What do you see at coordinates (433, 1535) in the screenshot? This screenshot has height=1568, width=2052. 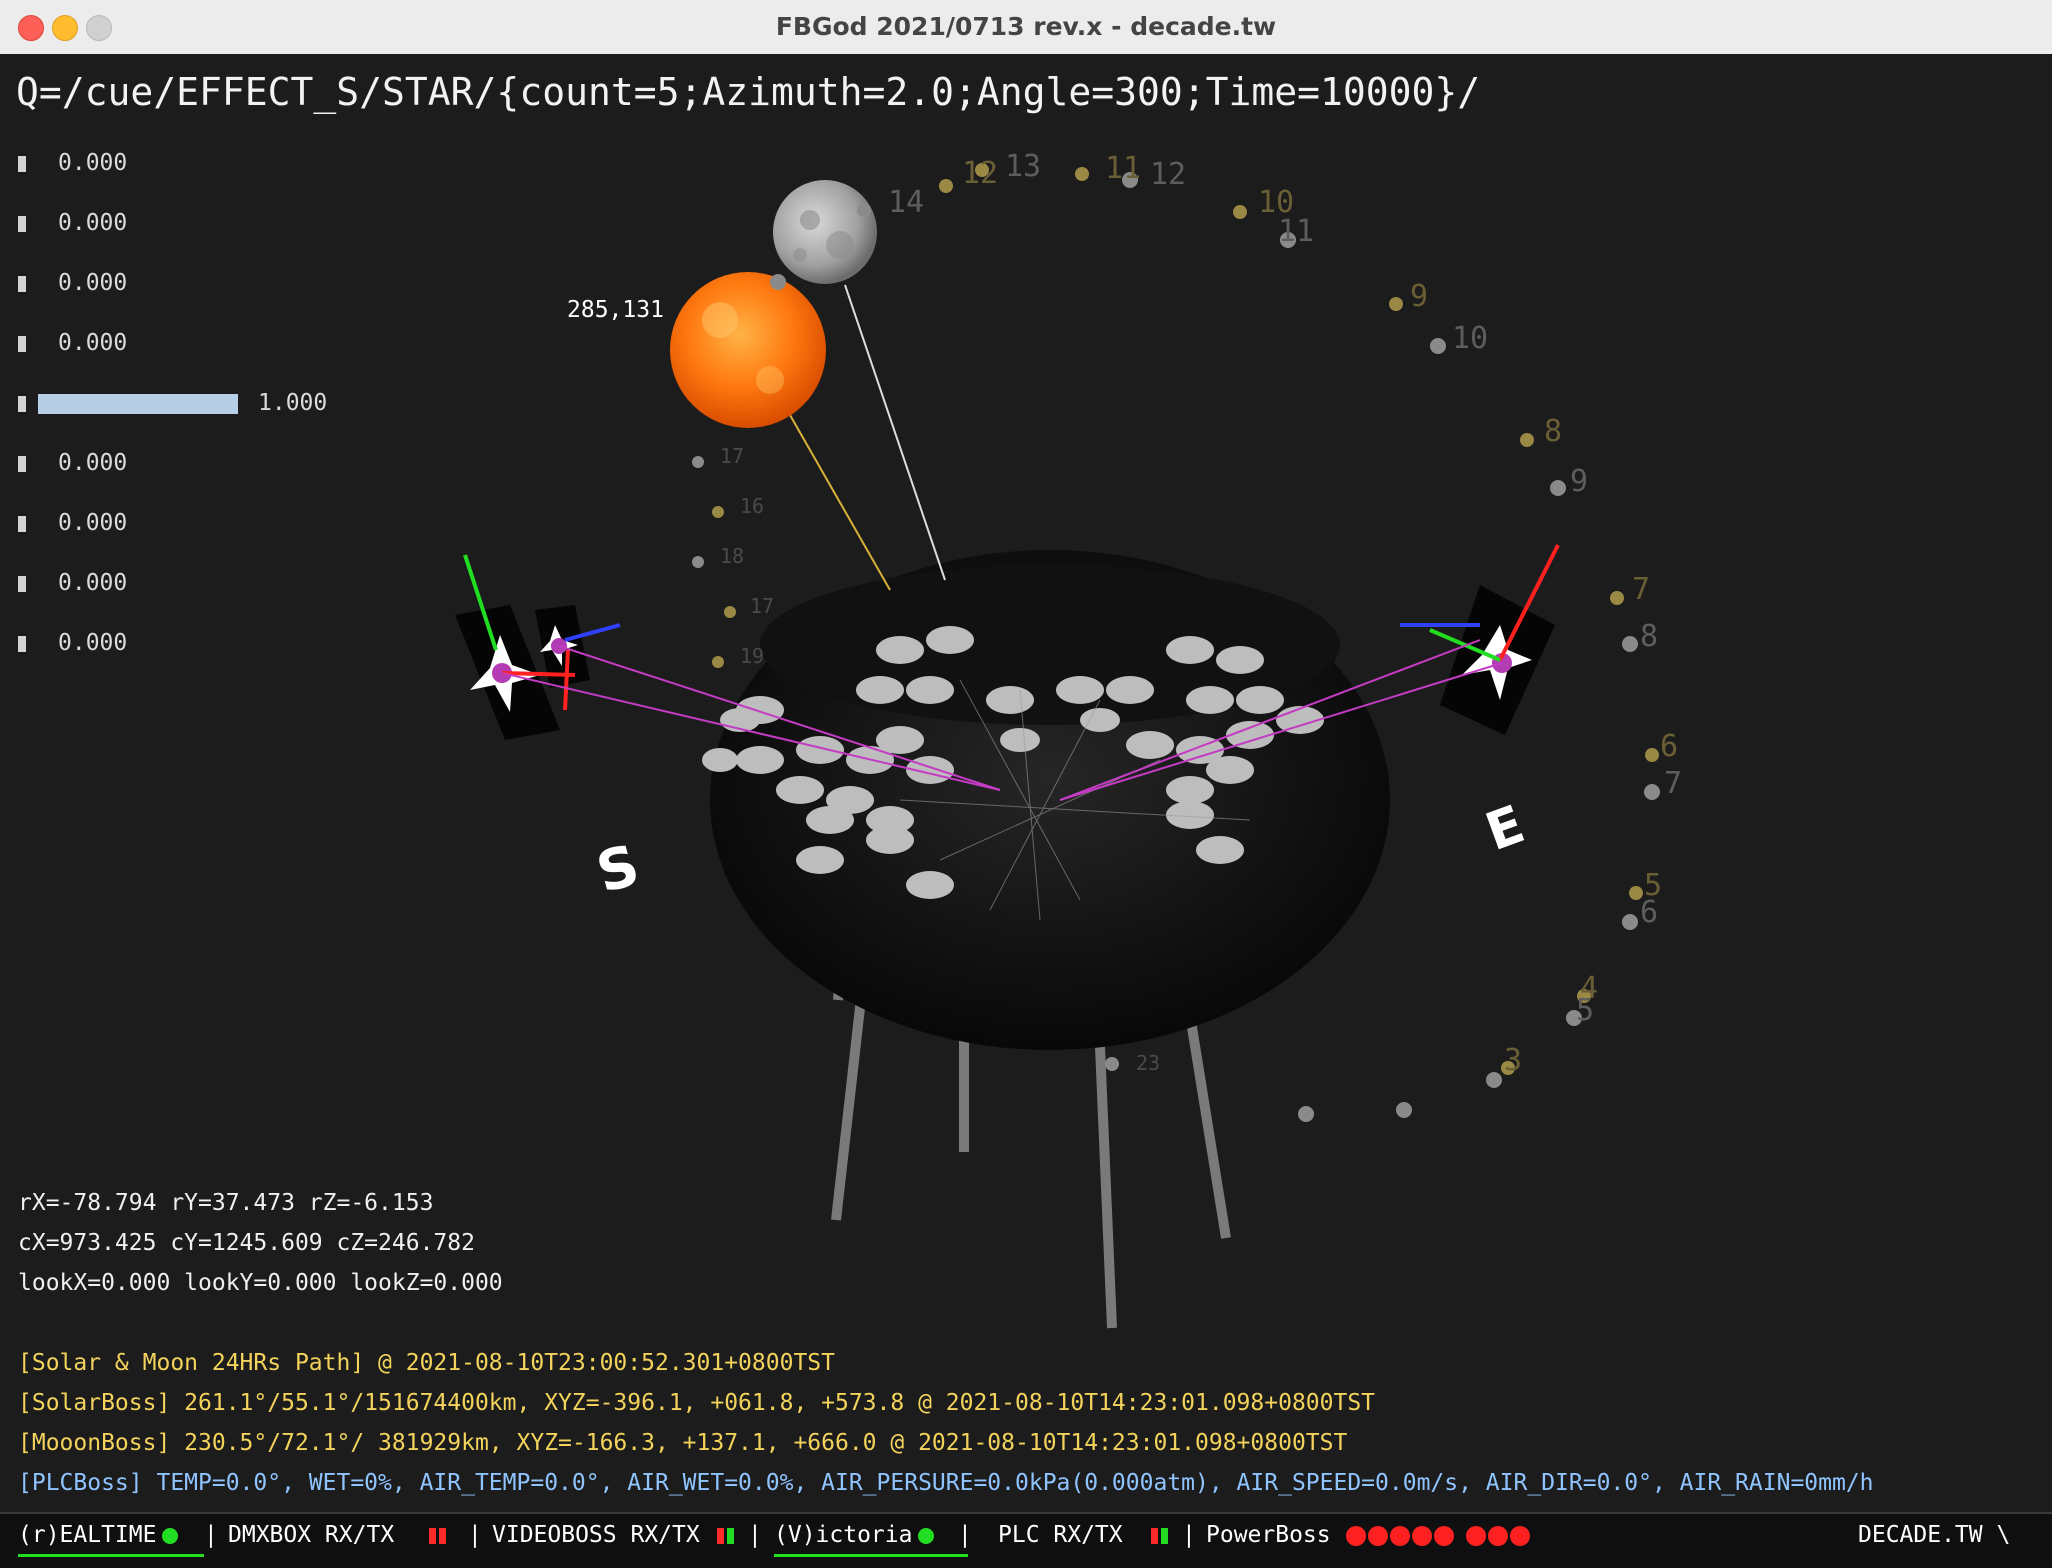 I see `dmx-rx-indicator` at bounding box center [433, 1535].